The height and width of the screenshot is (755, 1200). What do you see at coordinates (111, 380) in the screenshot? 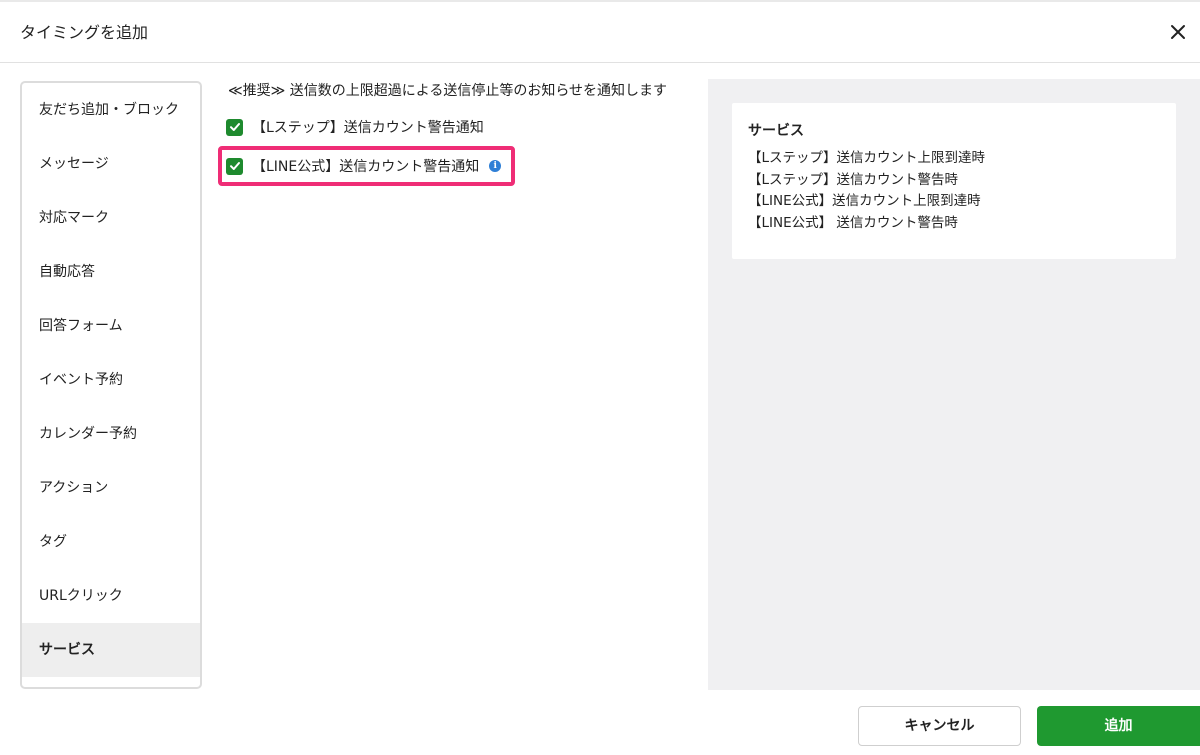
I see `sidebar-item-event-booking: イベント予約` at bounding box center [111, 380].